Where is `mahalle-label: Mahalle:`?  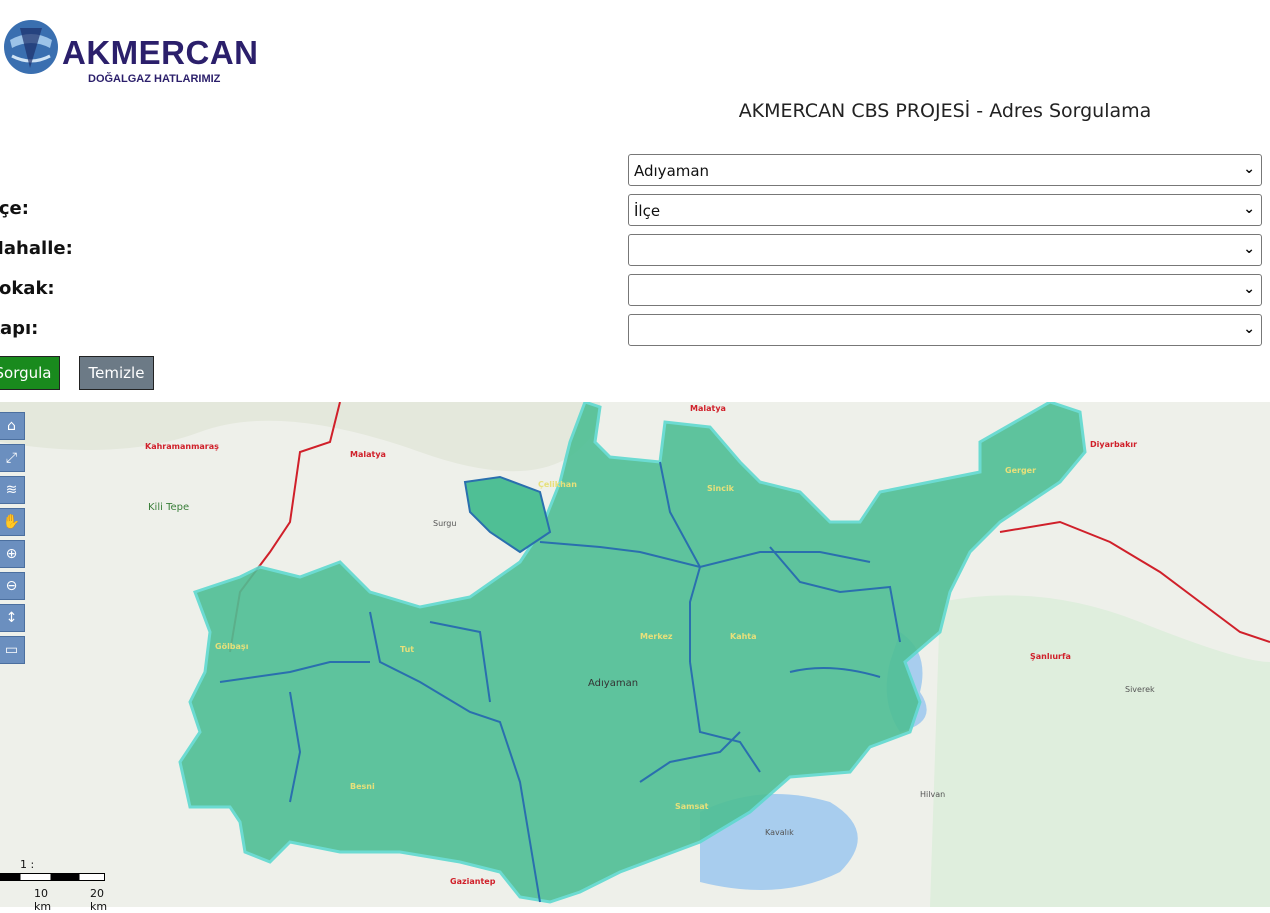 mahalle-label: Mahalle: is located at coordinates (36, 248).